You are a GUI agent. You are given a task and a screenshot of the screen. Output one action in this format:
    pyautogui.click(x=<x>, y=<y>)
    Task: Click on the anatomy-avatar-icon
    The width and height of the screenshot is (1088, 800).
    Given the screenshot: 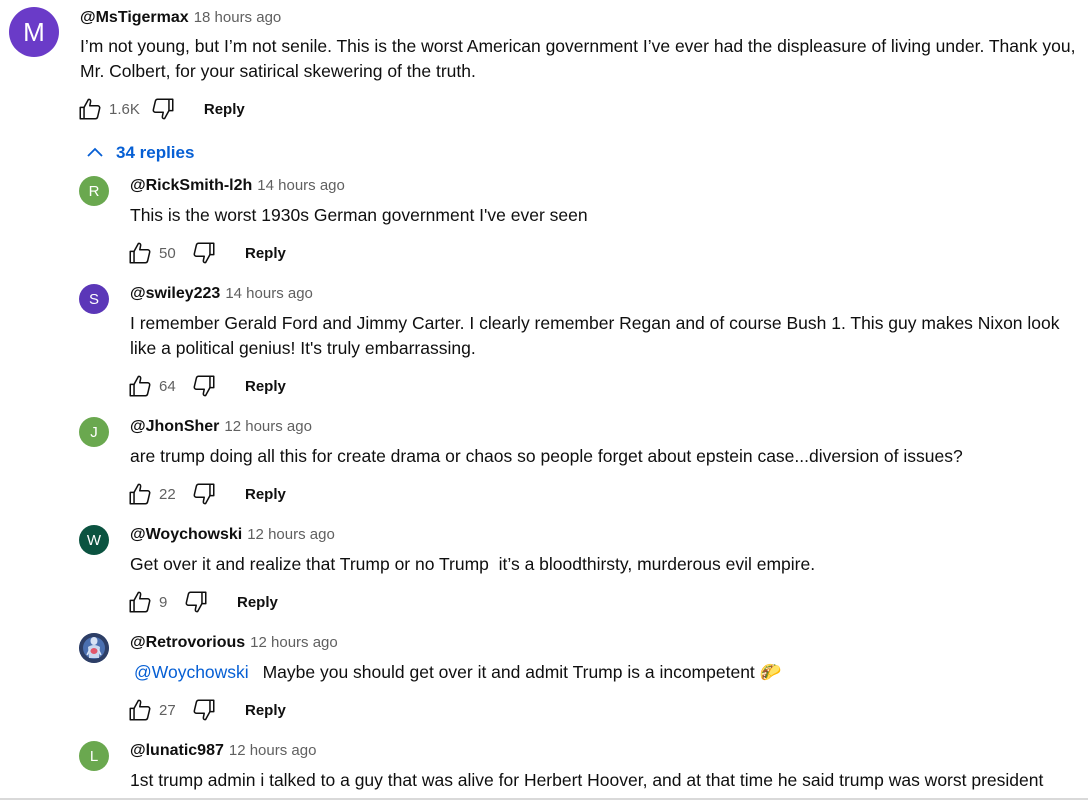 What is the action you would take?
    pyautogui.click(x=94, y=648)
    